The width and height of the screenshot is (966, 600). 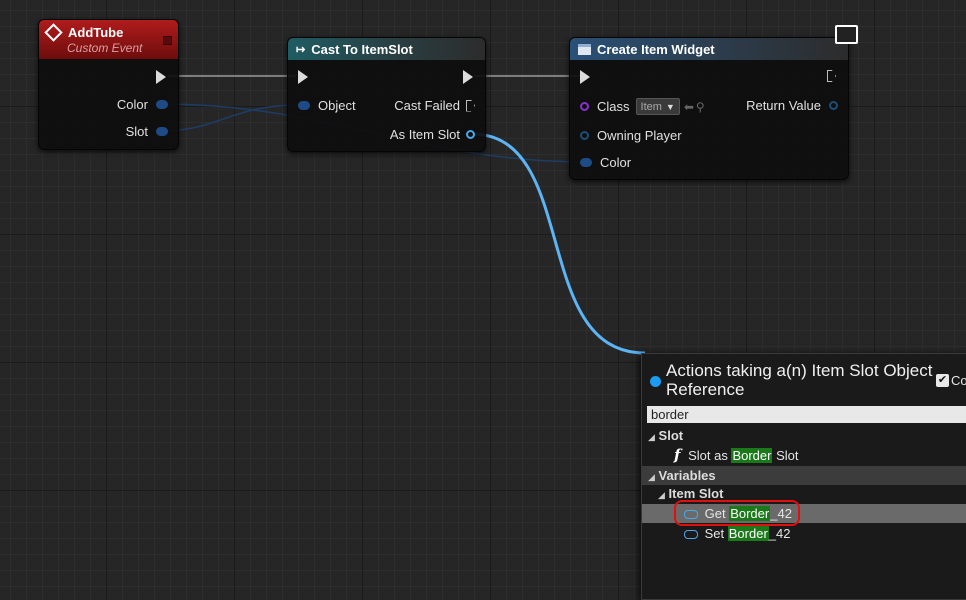 I want to click on item-suffix: _42, so click(x=779, y=533).